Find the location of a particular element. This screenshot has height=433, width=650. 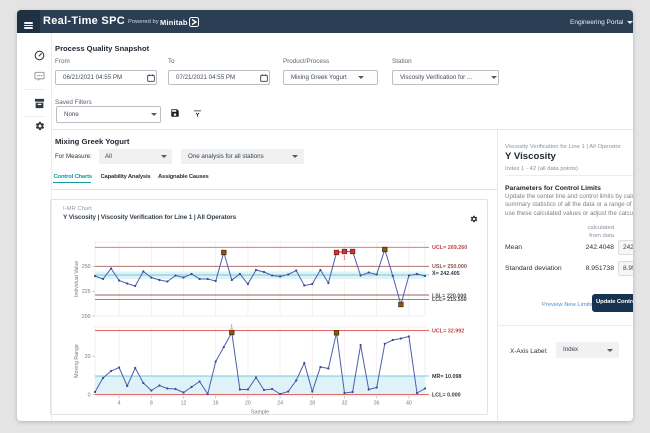

svg-text: X̅= 242.405 is located at coordinates (446, 273).